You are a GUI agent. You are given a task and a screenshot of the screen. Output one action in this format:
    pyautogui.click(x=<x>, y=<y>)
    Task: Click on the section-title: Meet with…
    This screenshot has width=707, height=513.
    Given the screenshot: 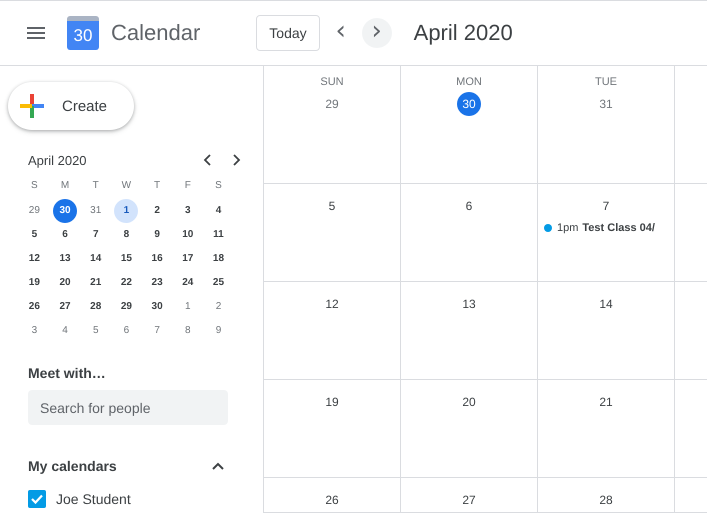 What is the action you would take?
    pyautogui.click(x=67, y=373)
    